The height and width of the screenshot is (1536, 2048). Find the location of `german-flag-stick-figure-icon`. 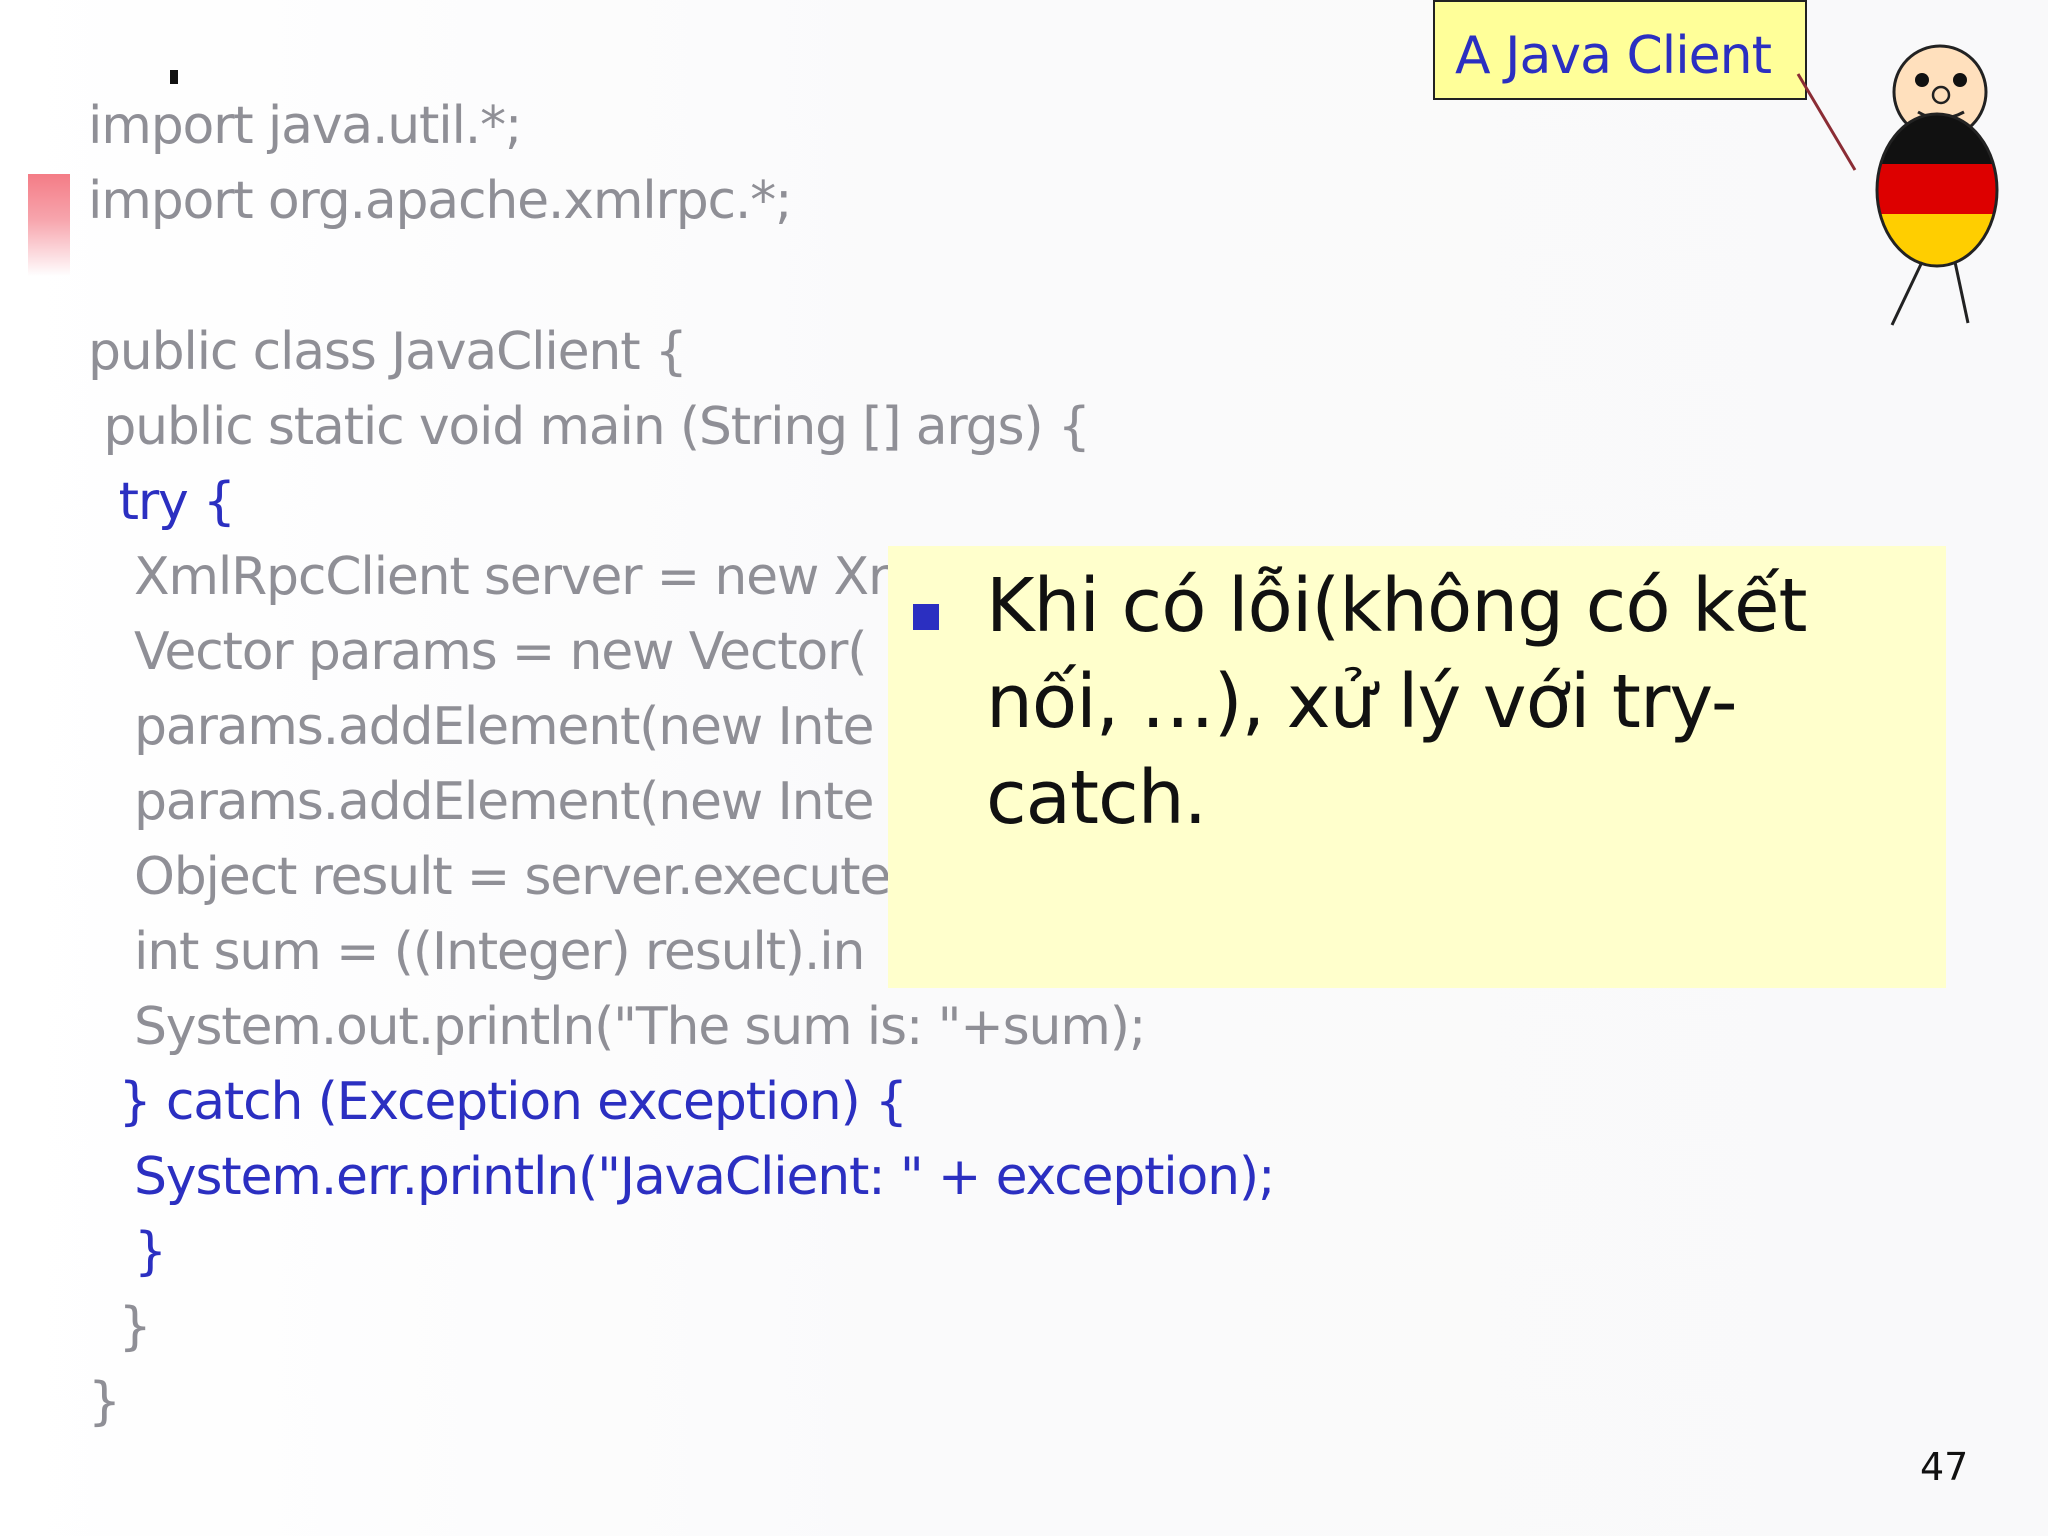

german-flag-stick-figure-icon is located at coordinates (1897, 185).